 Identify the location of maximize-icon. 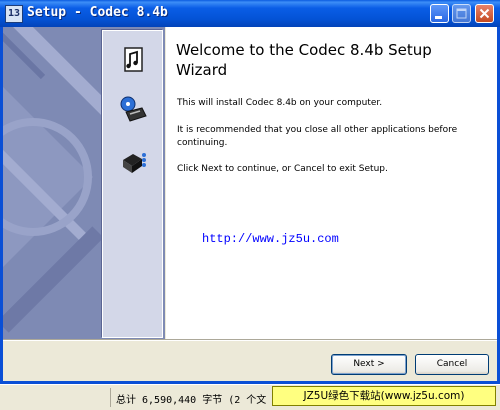
(461, 13).